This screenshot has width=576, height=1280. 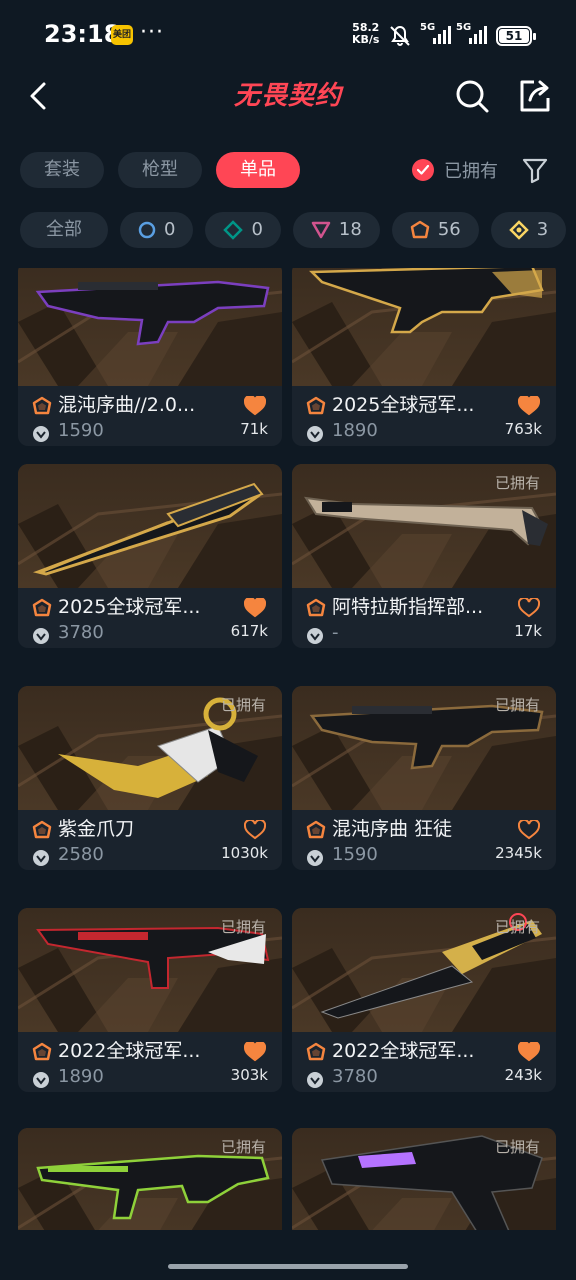 What do you see at coordinates (157, 230) in the screenshot?
I see `rarity-chip-select: 0` at bounding box center [157, 230].